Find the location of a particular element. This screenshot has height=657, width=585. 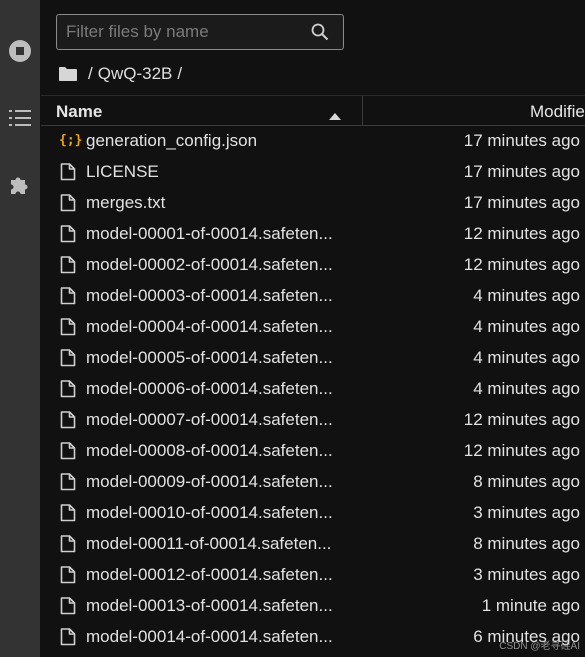

file-name: LICENSE is located at coordinates (122, 171).